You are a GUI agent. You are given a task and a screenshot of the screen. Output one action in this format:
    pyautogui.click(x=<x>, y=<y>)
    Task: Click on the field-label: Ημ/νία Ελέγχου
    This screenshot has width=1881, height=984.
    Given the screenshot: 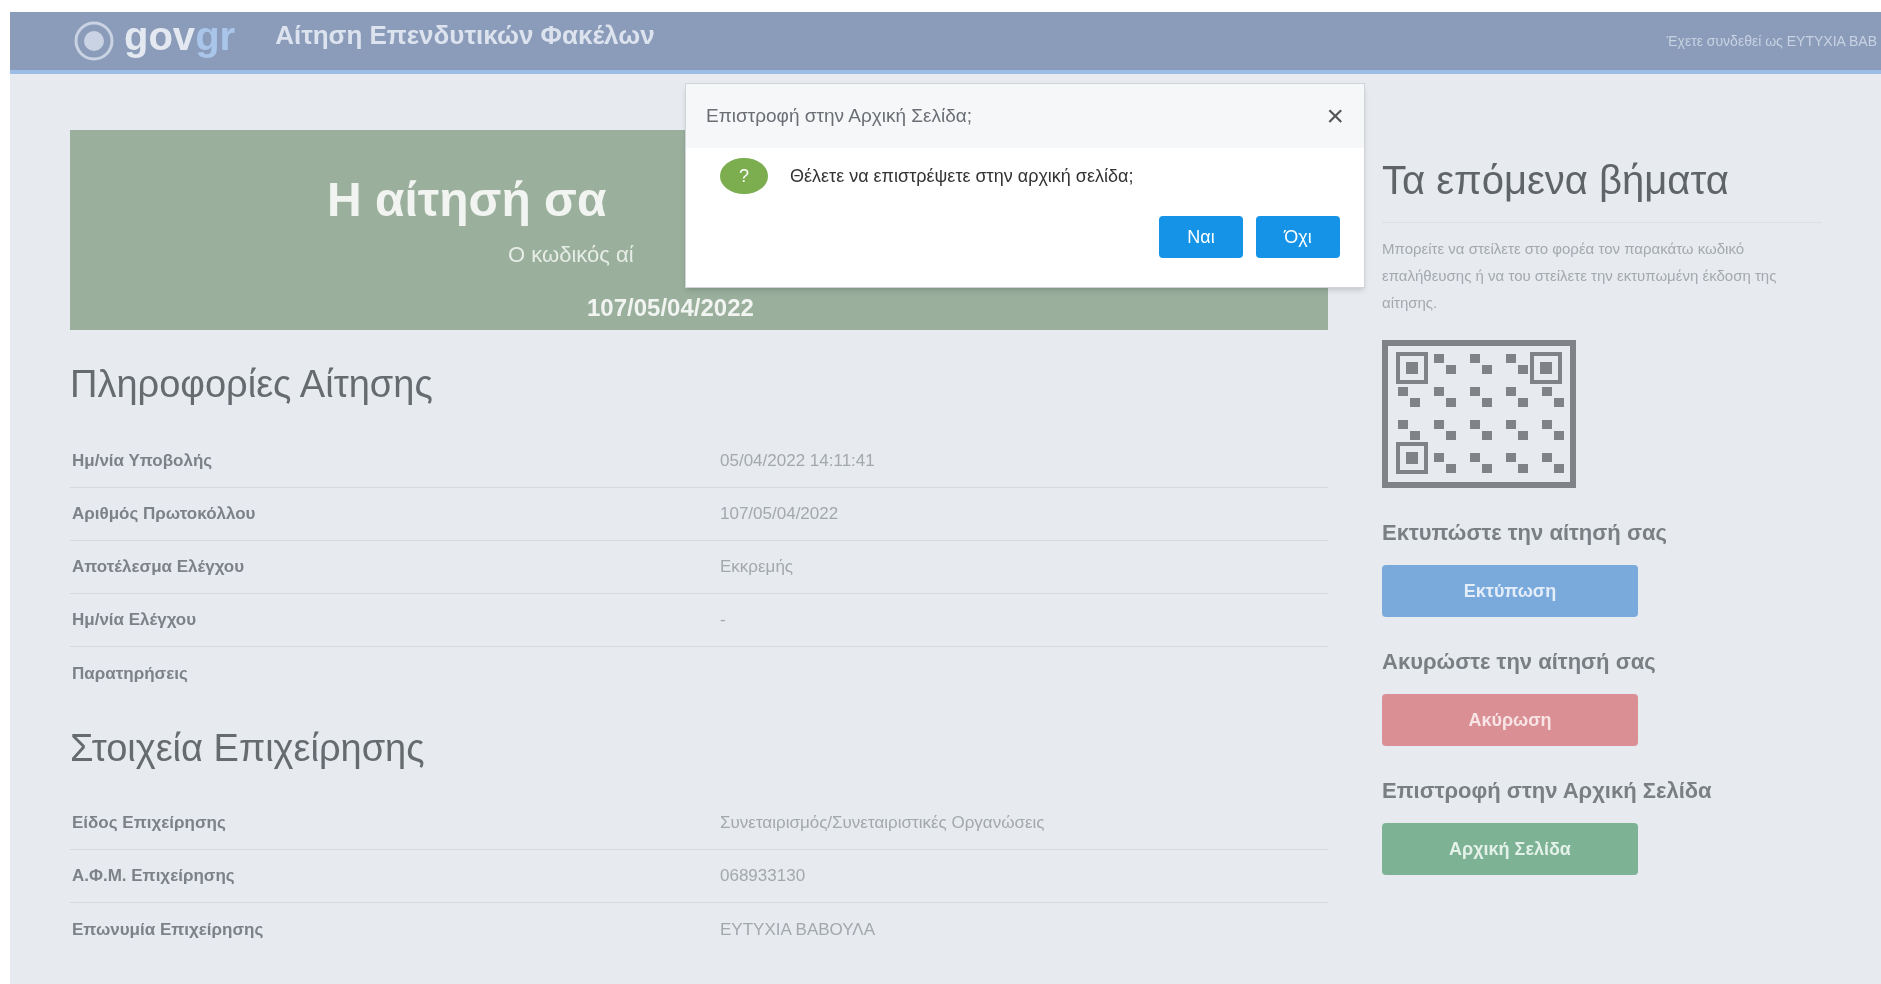 What is the action you would take?
    pyautogui.click(x=134, y=620)
    